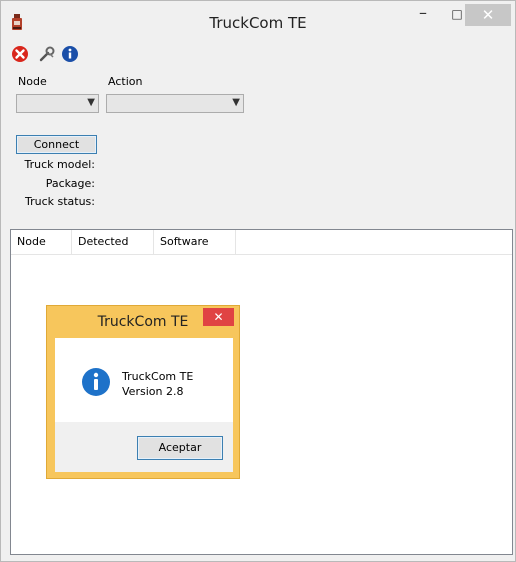 The height and width of the screenshot is (562, 516). What do you see at coordinates (218, 317) in the screenshot?
I see `dialog-close-button: ✕` at bounding box center [218, 317].